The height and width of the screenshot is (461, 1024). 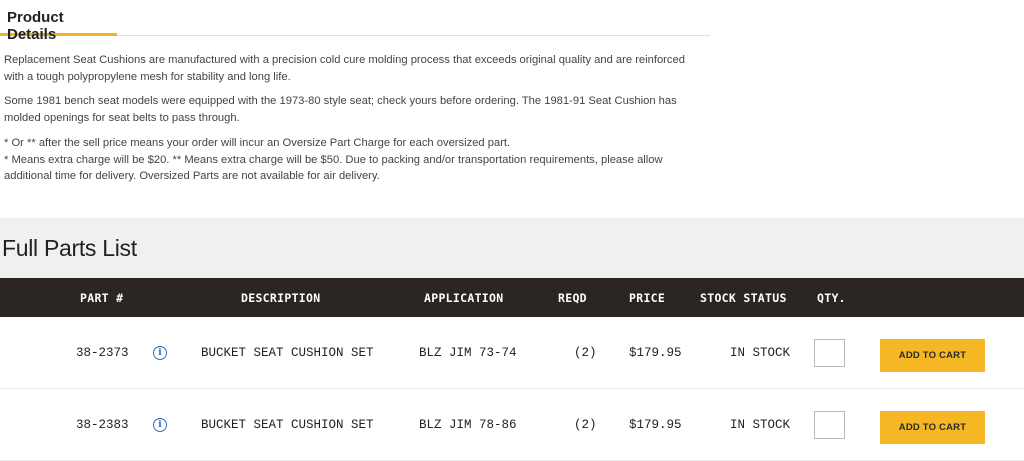 I want to click on part-number: 38-2383, so click(x=102, y=425).